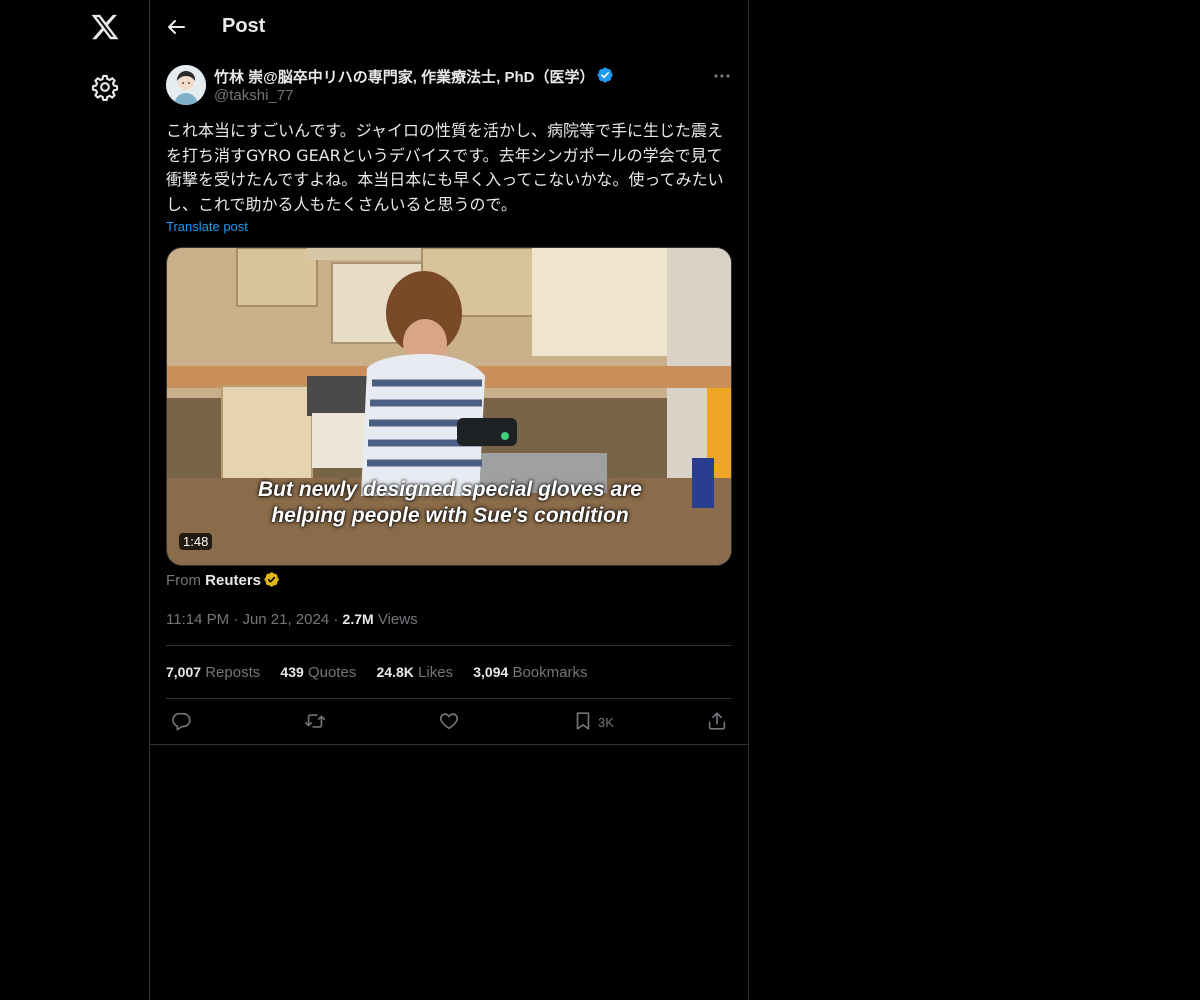 The height and width of the screenshot is (1000, 1200). I want to click on avatar, so click(186, 85).